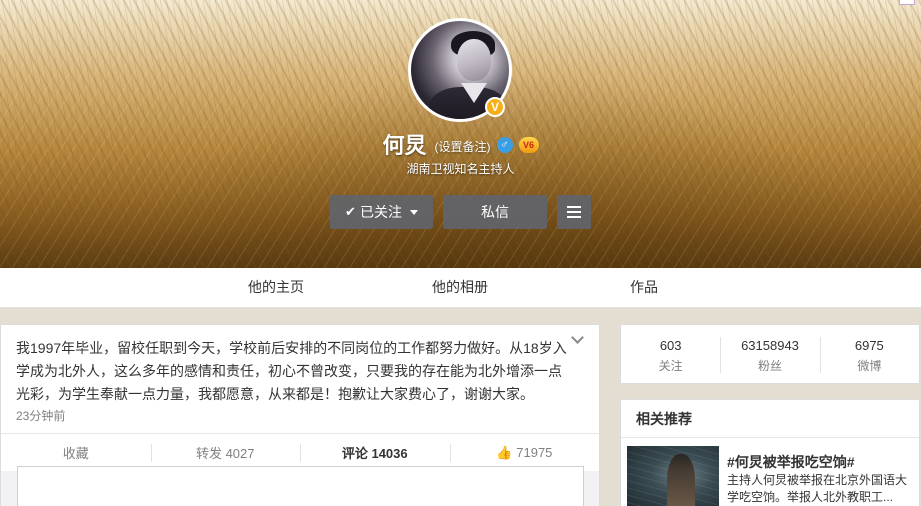 The image size is (921, 506). Describe the element at coordinates (75, 453) in the screenshot. I see `collect-label: 收藏` at that location.